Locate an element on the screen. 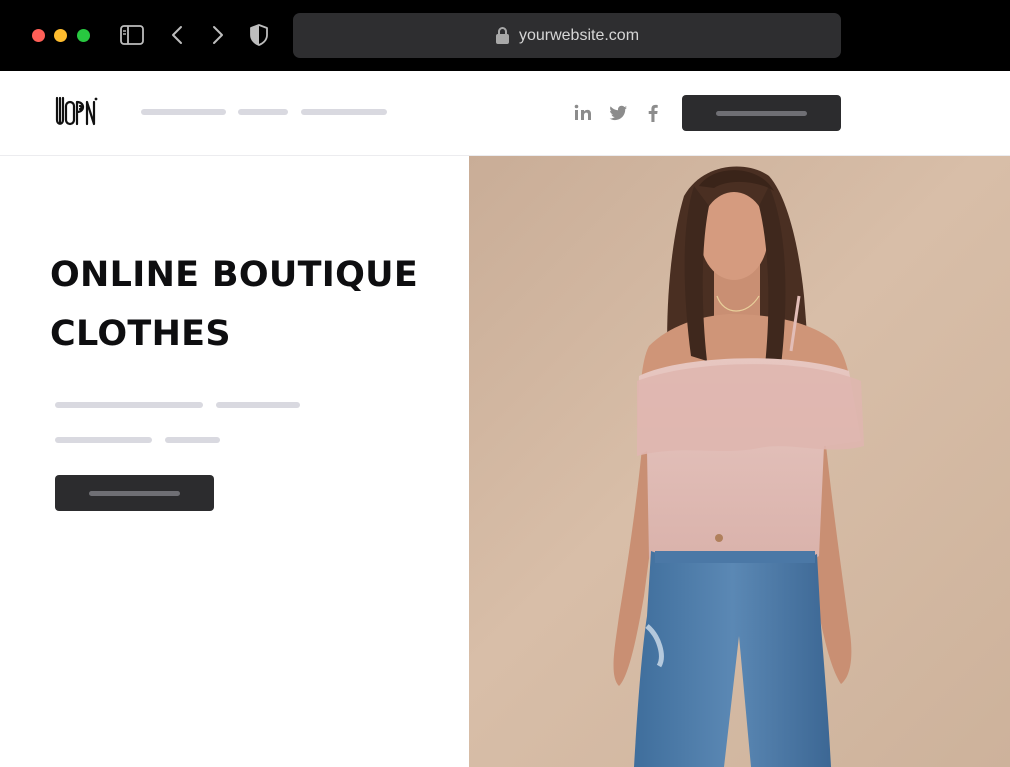 This screenshot has width=1010, height=767. browser-chrome: yourwebsite.com is located at coordinates (505, 35).